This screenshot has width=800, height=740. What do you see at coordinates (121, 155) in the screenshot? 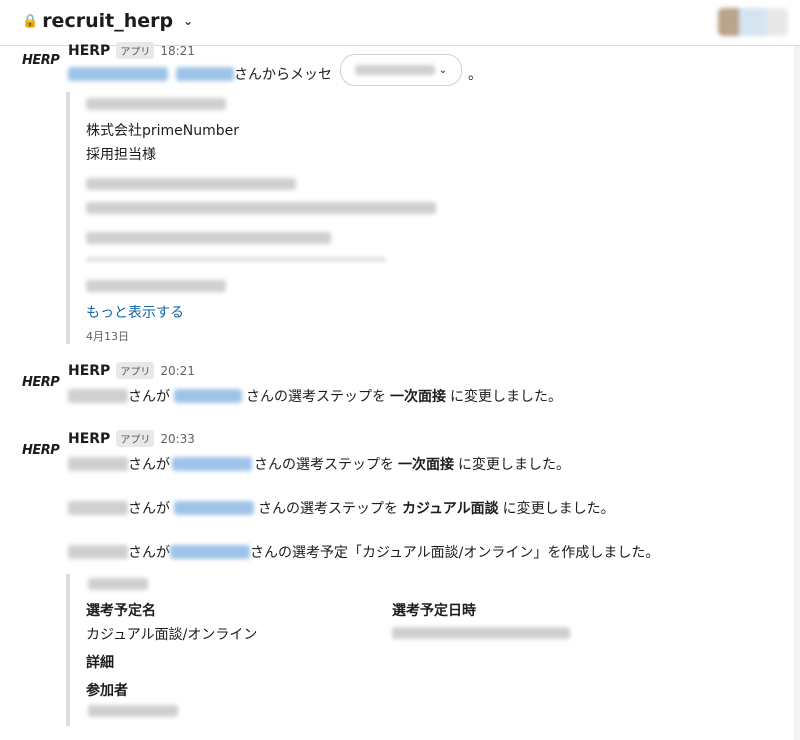
I see `quote-recipient: 採用担当様` at bounding box center [121, 155].